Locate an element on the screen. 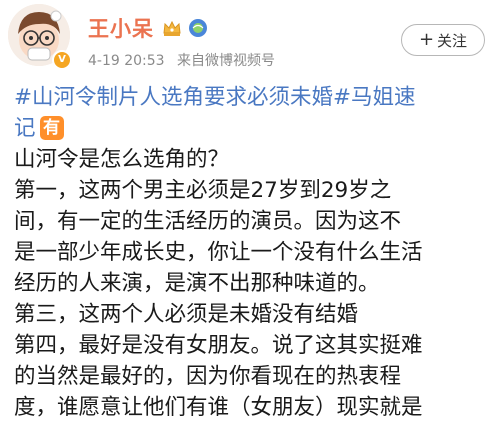 The height and width of the screenshot is (431, 499). post-meta: 4-19 20:53 来自微博视频号 is located at coordinates (185, 60).